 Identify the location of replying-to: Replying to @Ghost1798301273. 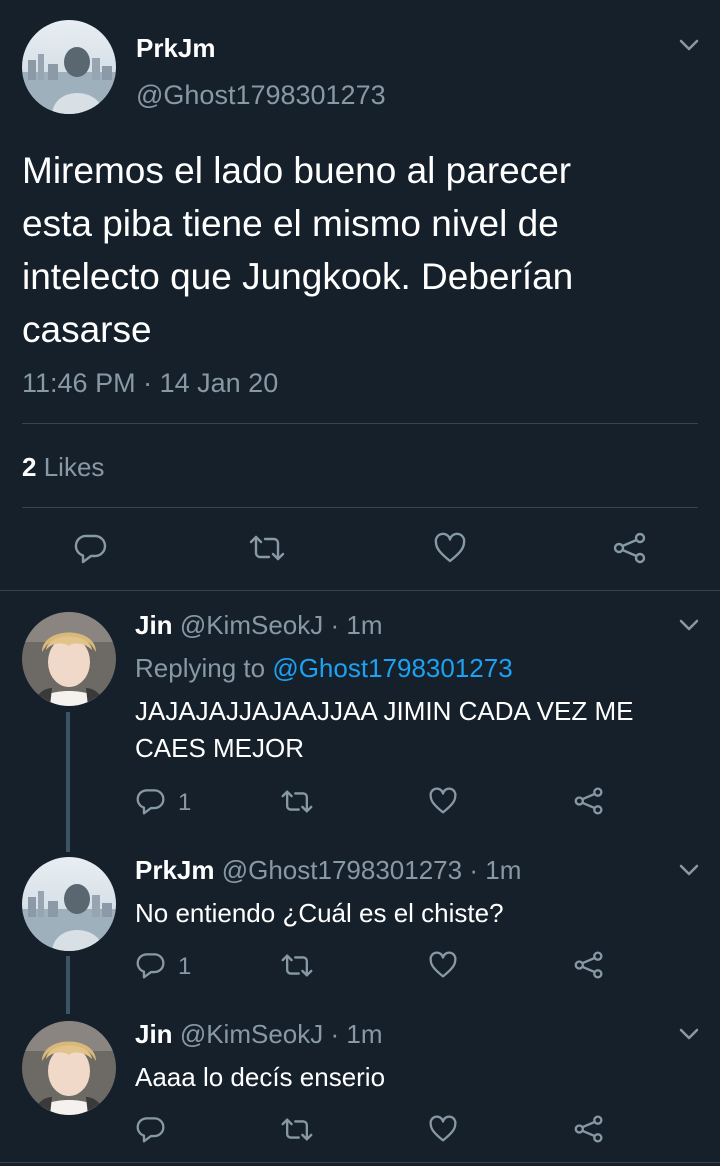
(324, 668).